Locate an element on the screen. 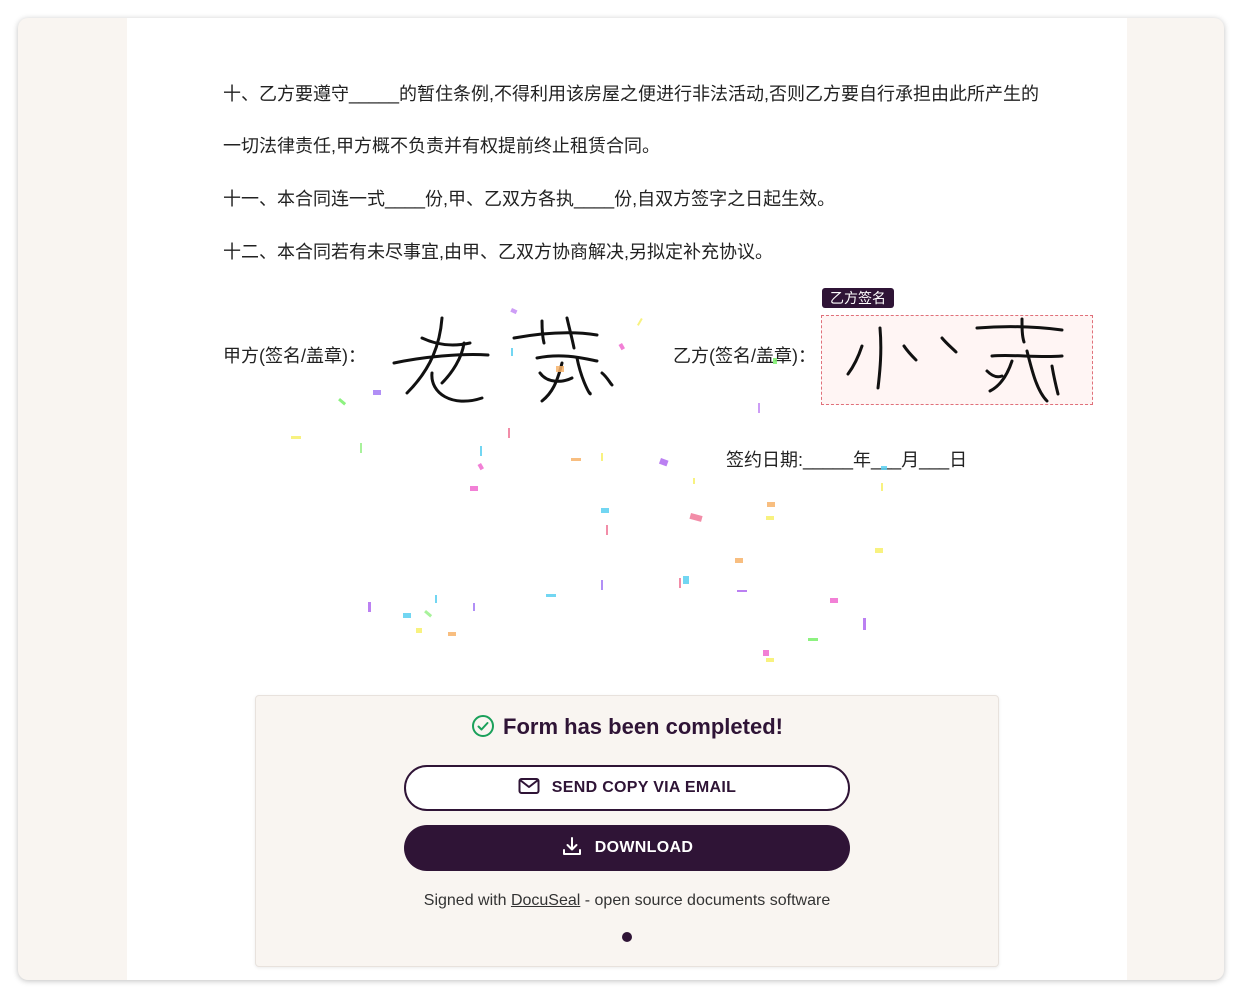 Image resolution: width=1242 pixels, height=998 pixels. send-copy-email-button: SEND COPY VIA EMAIL is located at coordinates (627, 788).